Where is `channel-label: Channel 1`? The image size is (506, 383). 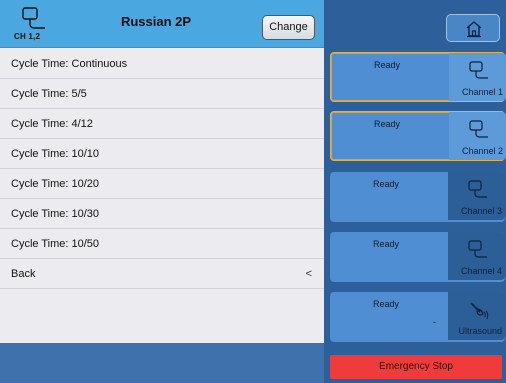 channel-label: Channel 1 is located at coordinates (482, 92).